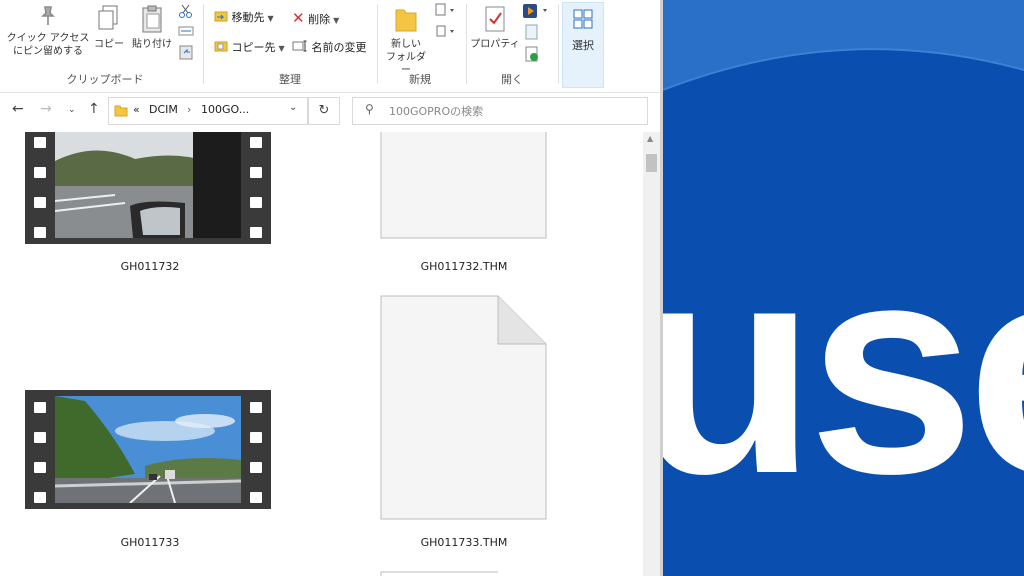 Image resolution: width=1024 pixels, height=576 pixels. What do you see at coordinates (150, 266) in the screenshot?
I see `file-name: GH011732` at bounding box center [150, 266].